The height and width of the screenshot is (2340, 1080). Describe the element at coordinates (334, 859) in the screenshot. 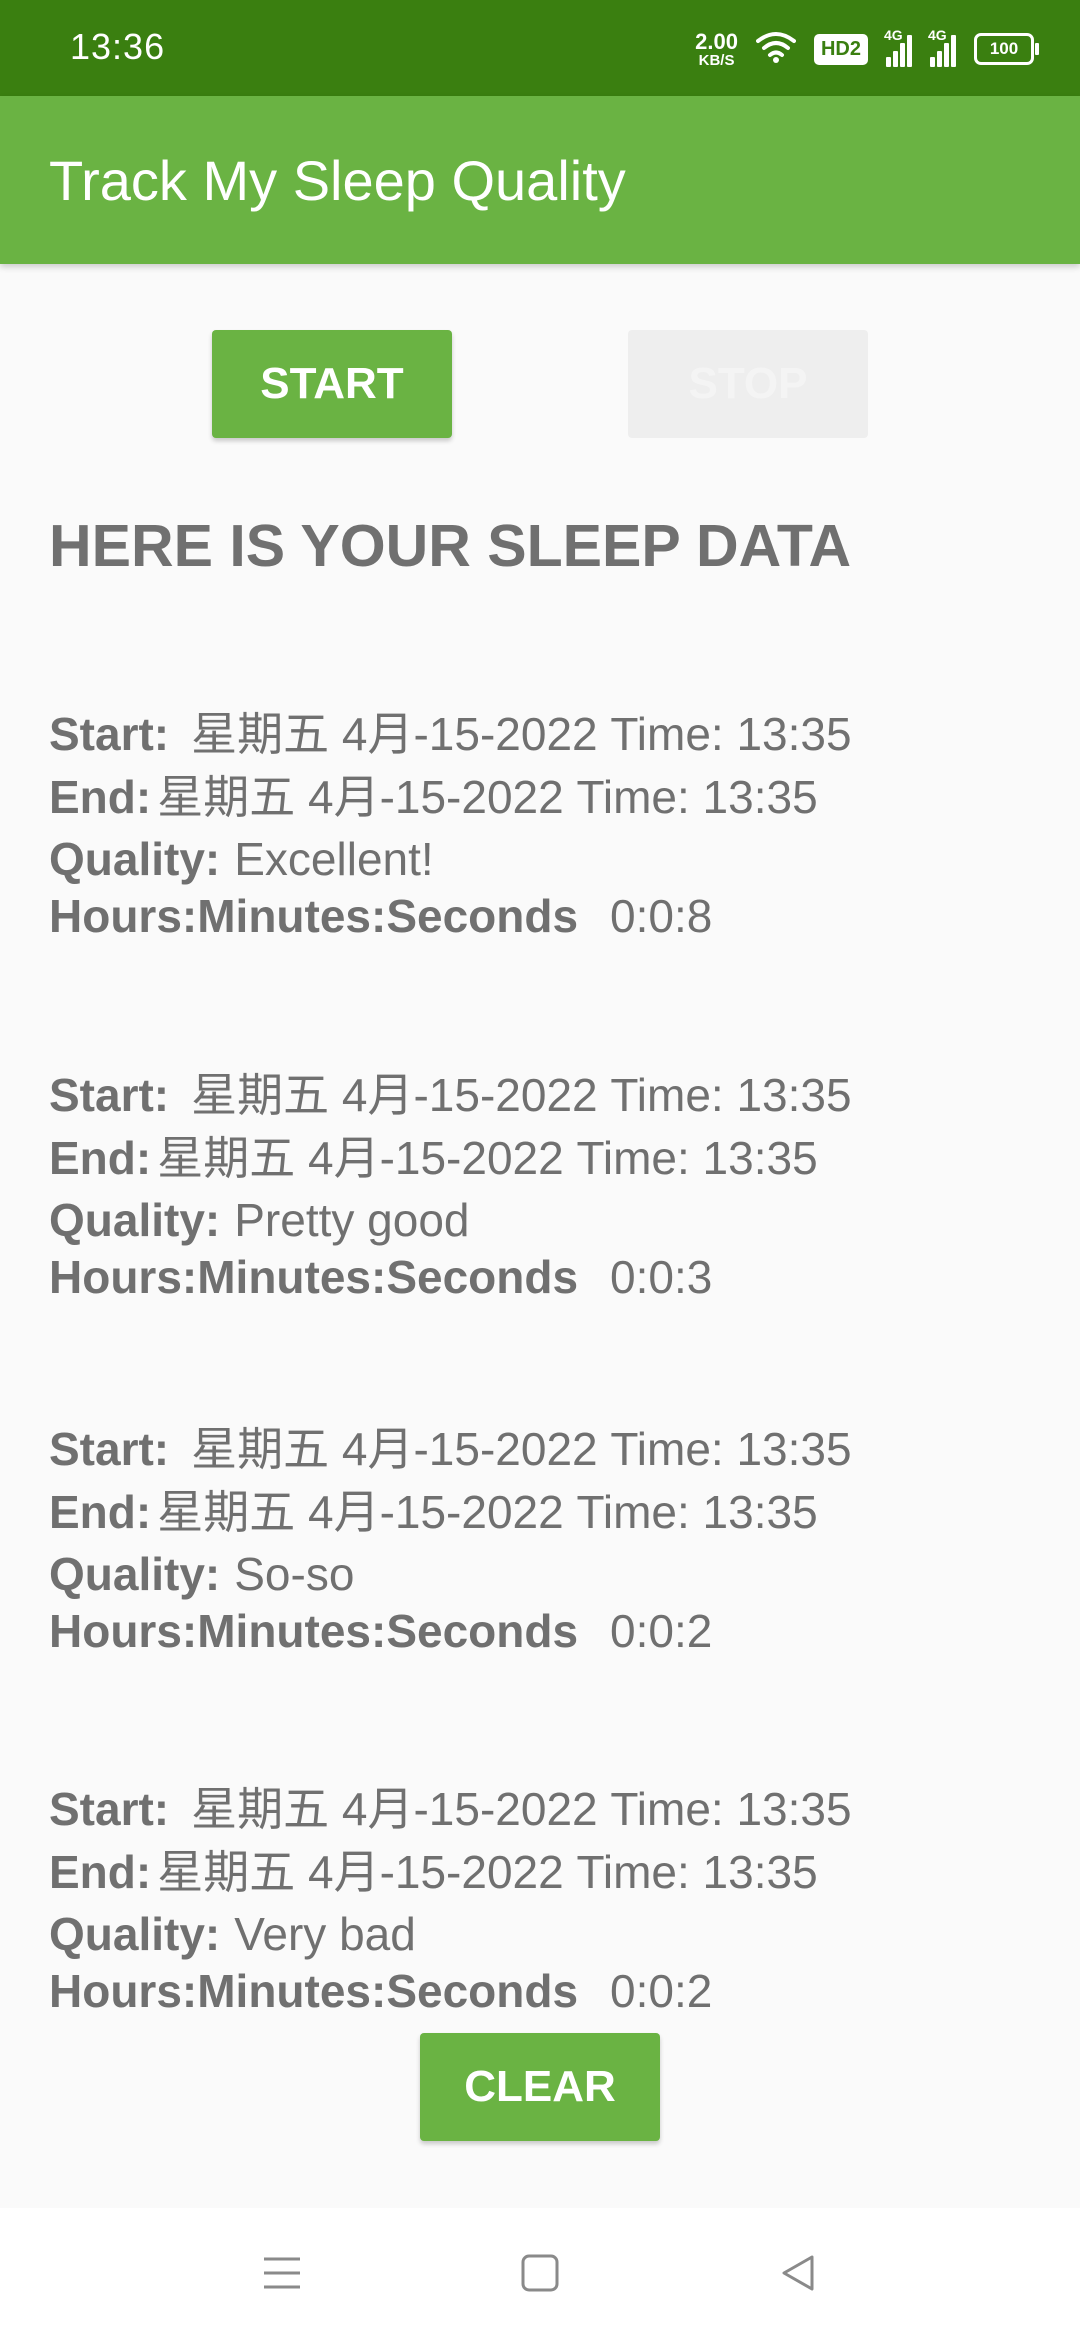

I see `quality-value: Excellent!` at that location.